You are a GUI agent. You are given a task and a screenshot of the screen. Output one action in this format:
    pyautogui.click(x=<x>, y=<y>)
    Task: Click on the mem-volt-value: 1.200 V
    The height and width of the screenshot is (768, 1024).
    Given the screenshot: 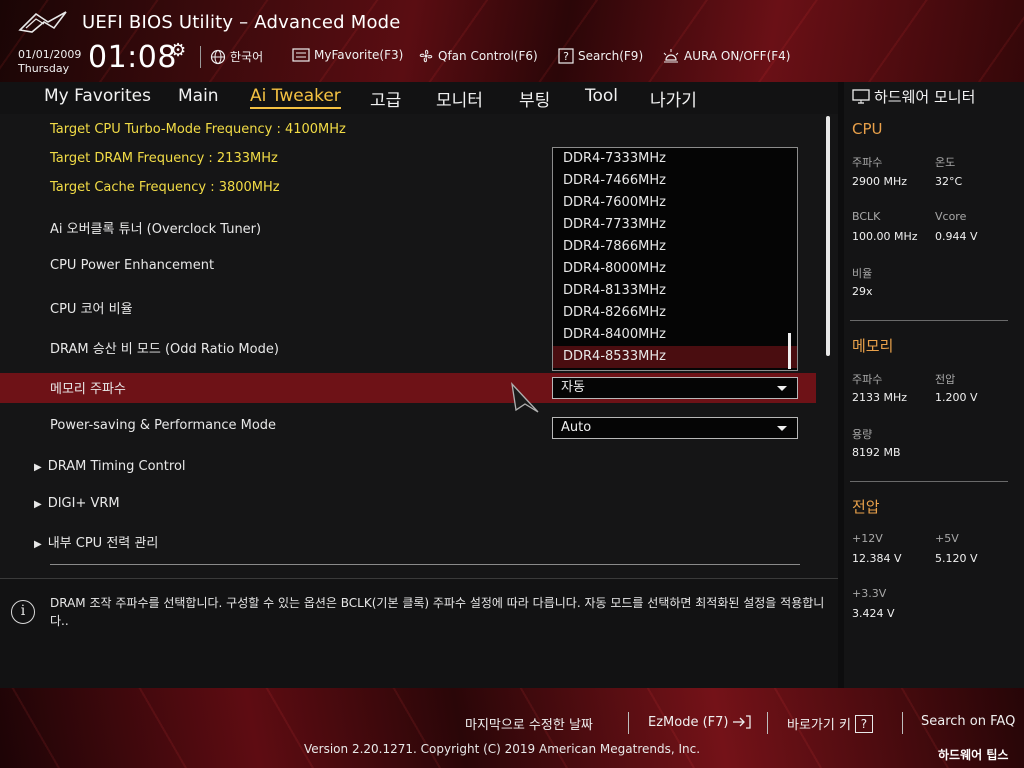 What is the action you would take?
    pyautogui.click(x=956, y=397)
    